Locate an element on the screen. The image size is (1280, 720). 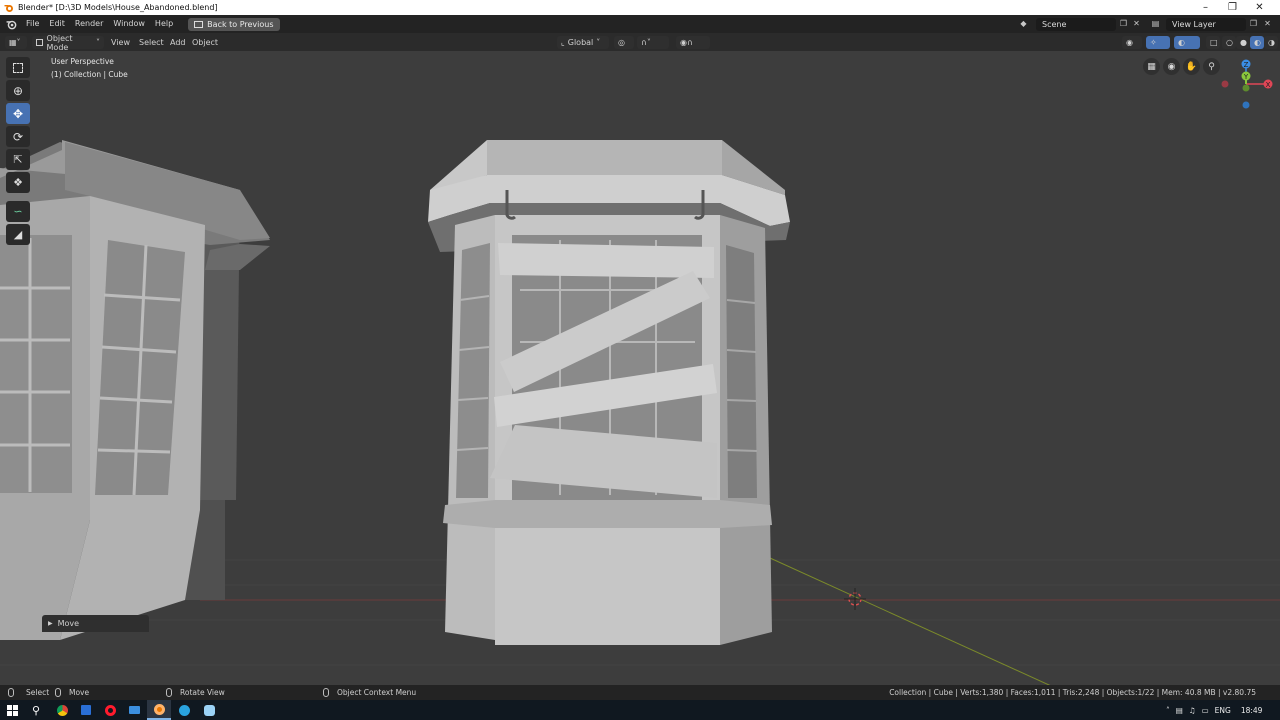
blender-logo-icon is located at coordinates (8, 8).